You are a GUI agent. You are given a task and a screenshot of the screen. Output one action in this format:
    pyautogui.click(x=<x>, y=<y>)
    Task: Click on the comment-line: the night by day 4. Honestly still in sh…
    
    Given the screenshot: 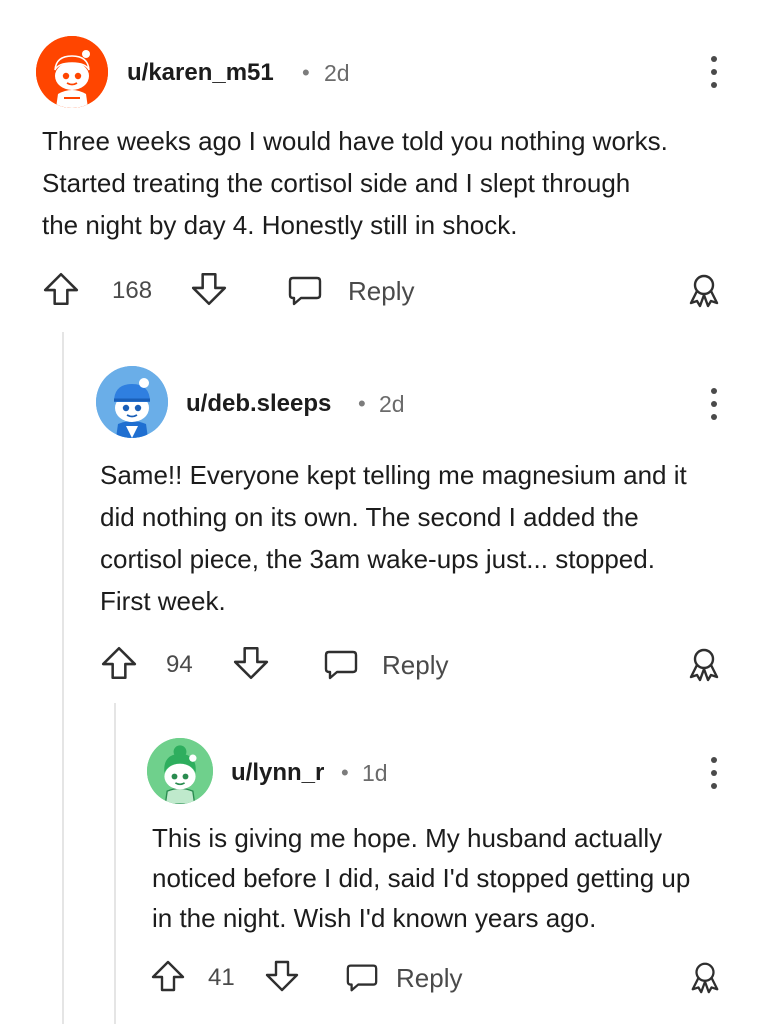 What is the action you would take?
    pyautogui.click(x=280, y=225)
    